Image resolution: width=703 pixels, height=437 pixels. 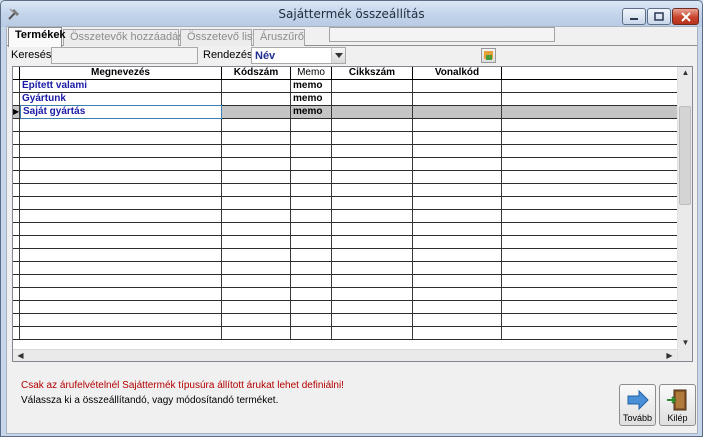 I want to click on cell-name: Saját gyártás, so click(x=121, y=112).